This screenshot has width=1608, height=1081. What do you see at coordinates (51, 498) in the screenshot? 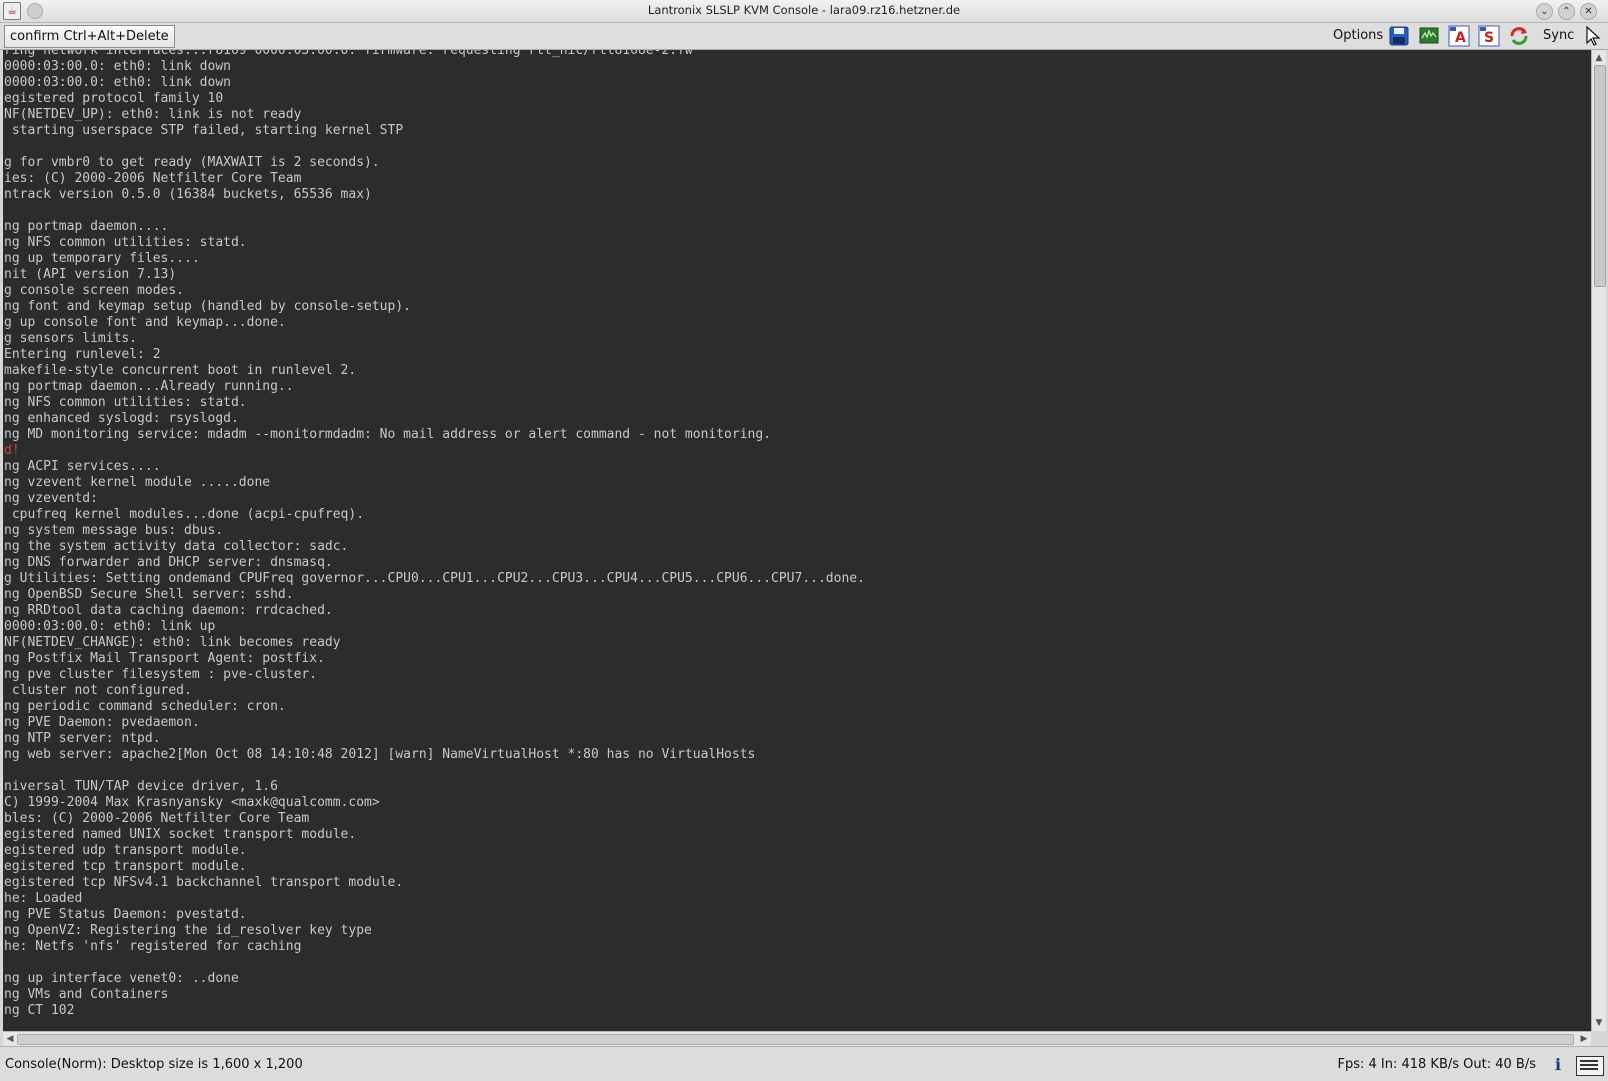
I see `console-line: ng vzeventd:` at bounding box center [51, 498].